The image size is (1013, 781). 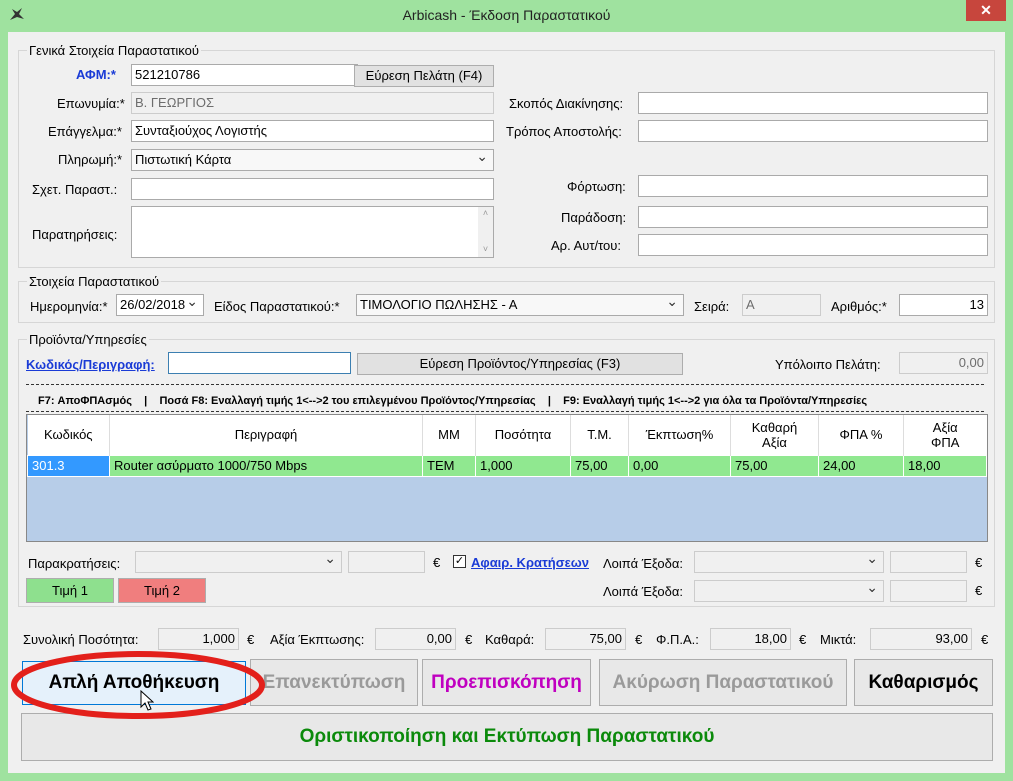 What do you see at coordinates (160, 305) in the screenshot?
I see `date-picker: 26/02/2018` at bounding box center [160, 305].